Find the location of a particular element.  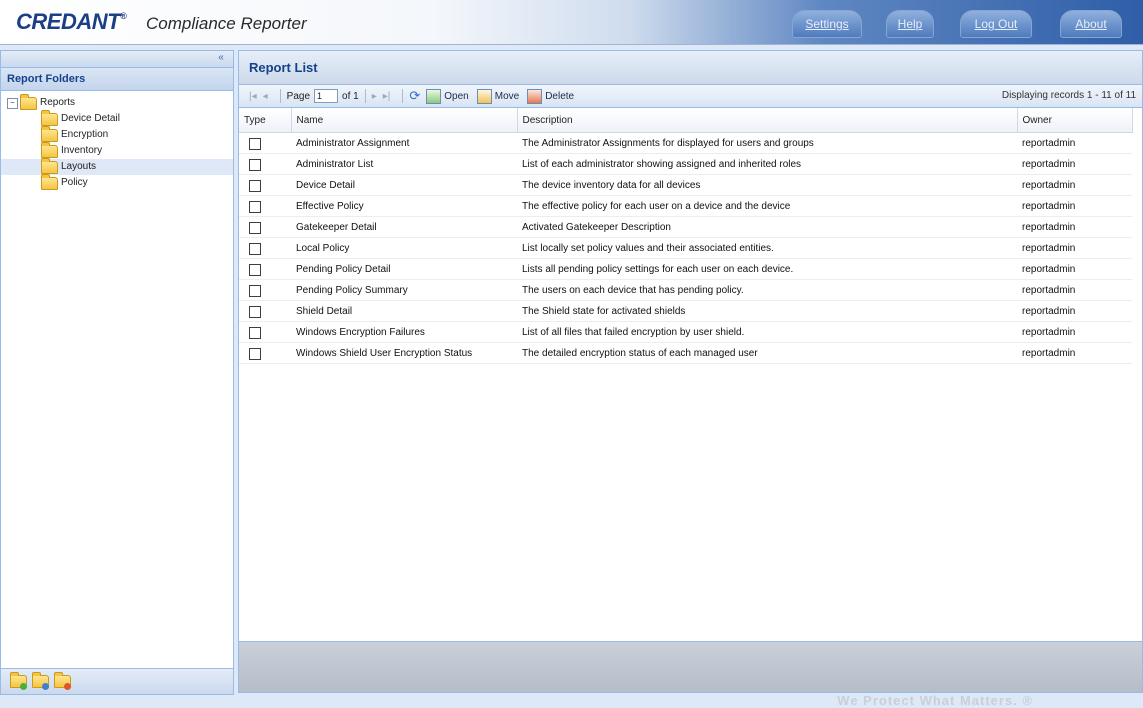

page-count-label: of 1 is located at coordinates (350, 96).